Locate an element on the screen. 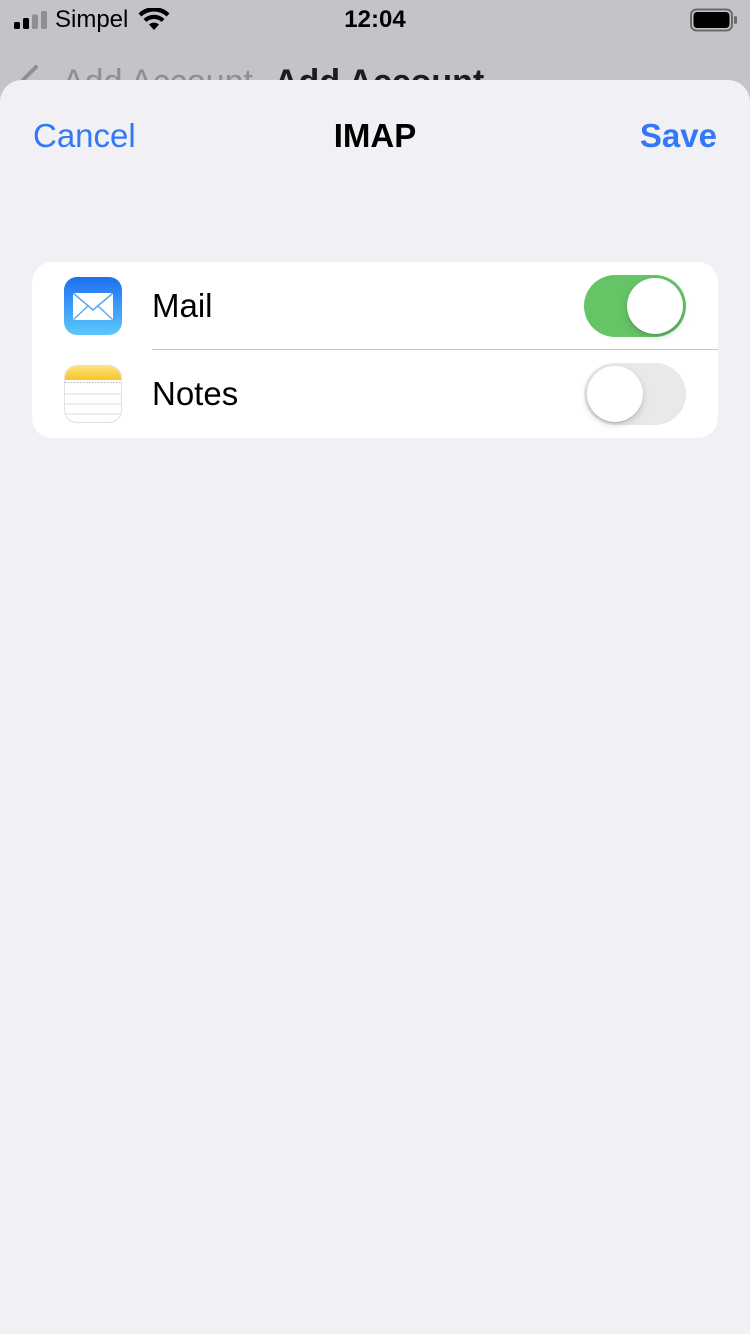 The width and height of the screenshot is (750, 1334). sheet-title: IMAP is located at coordinates (375, 135).